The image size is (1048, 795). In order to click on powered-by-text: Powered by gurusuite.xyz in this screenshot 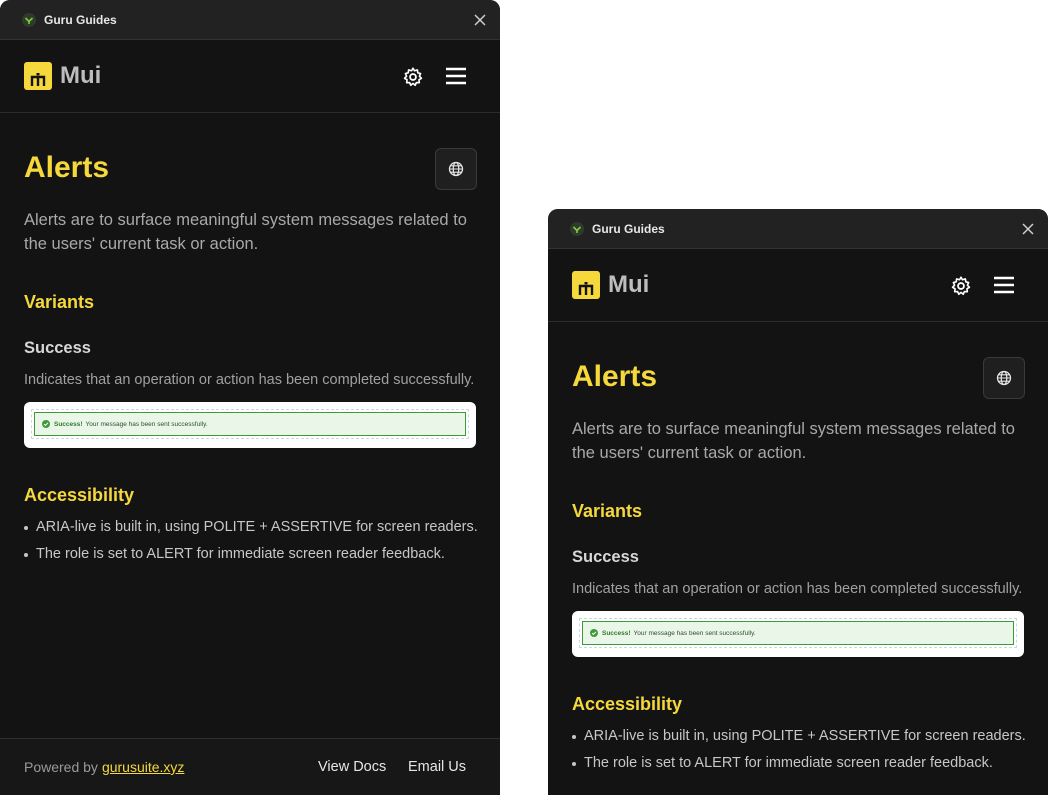, I will do `click(104, 767)`.